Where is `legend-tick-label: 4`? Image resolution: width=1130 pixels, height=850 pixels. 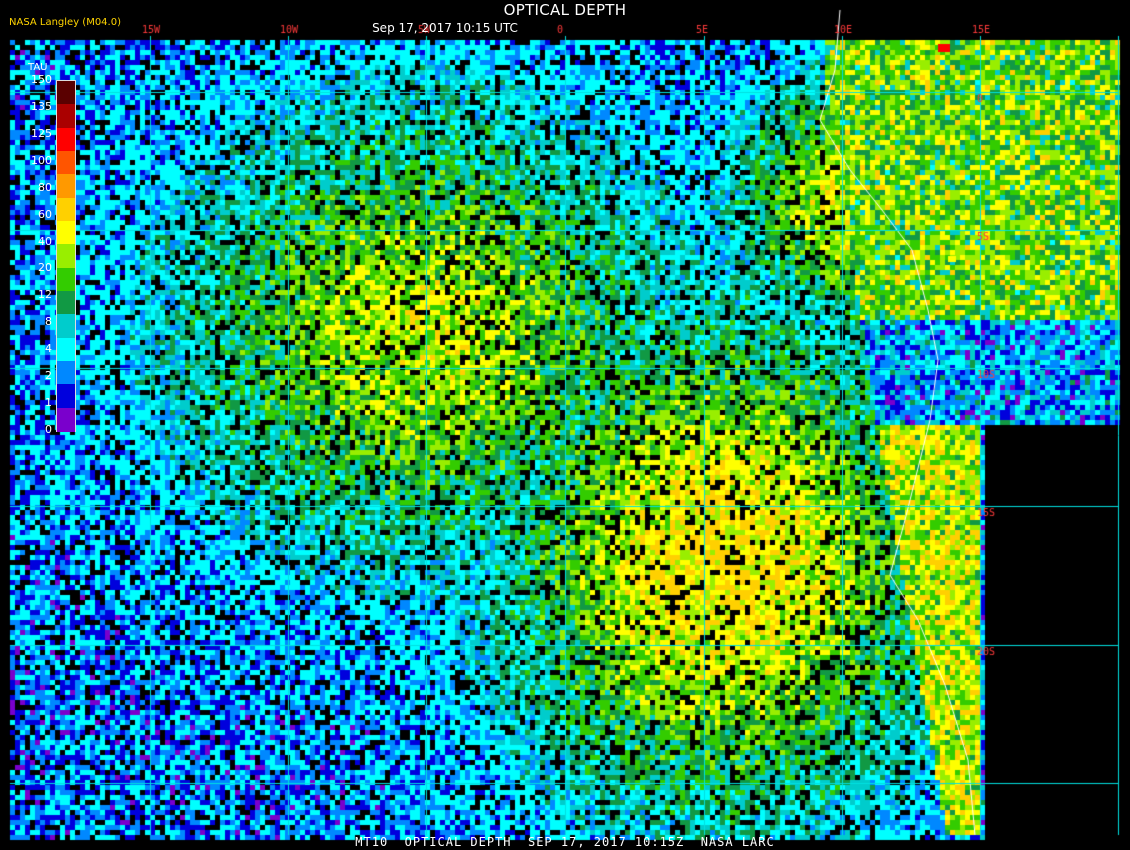 legend-tick-label: 4 is located at coordinates (48, 349).